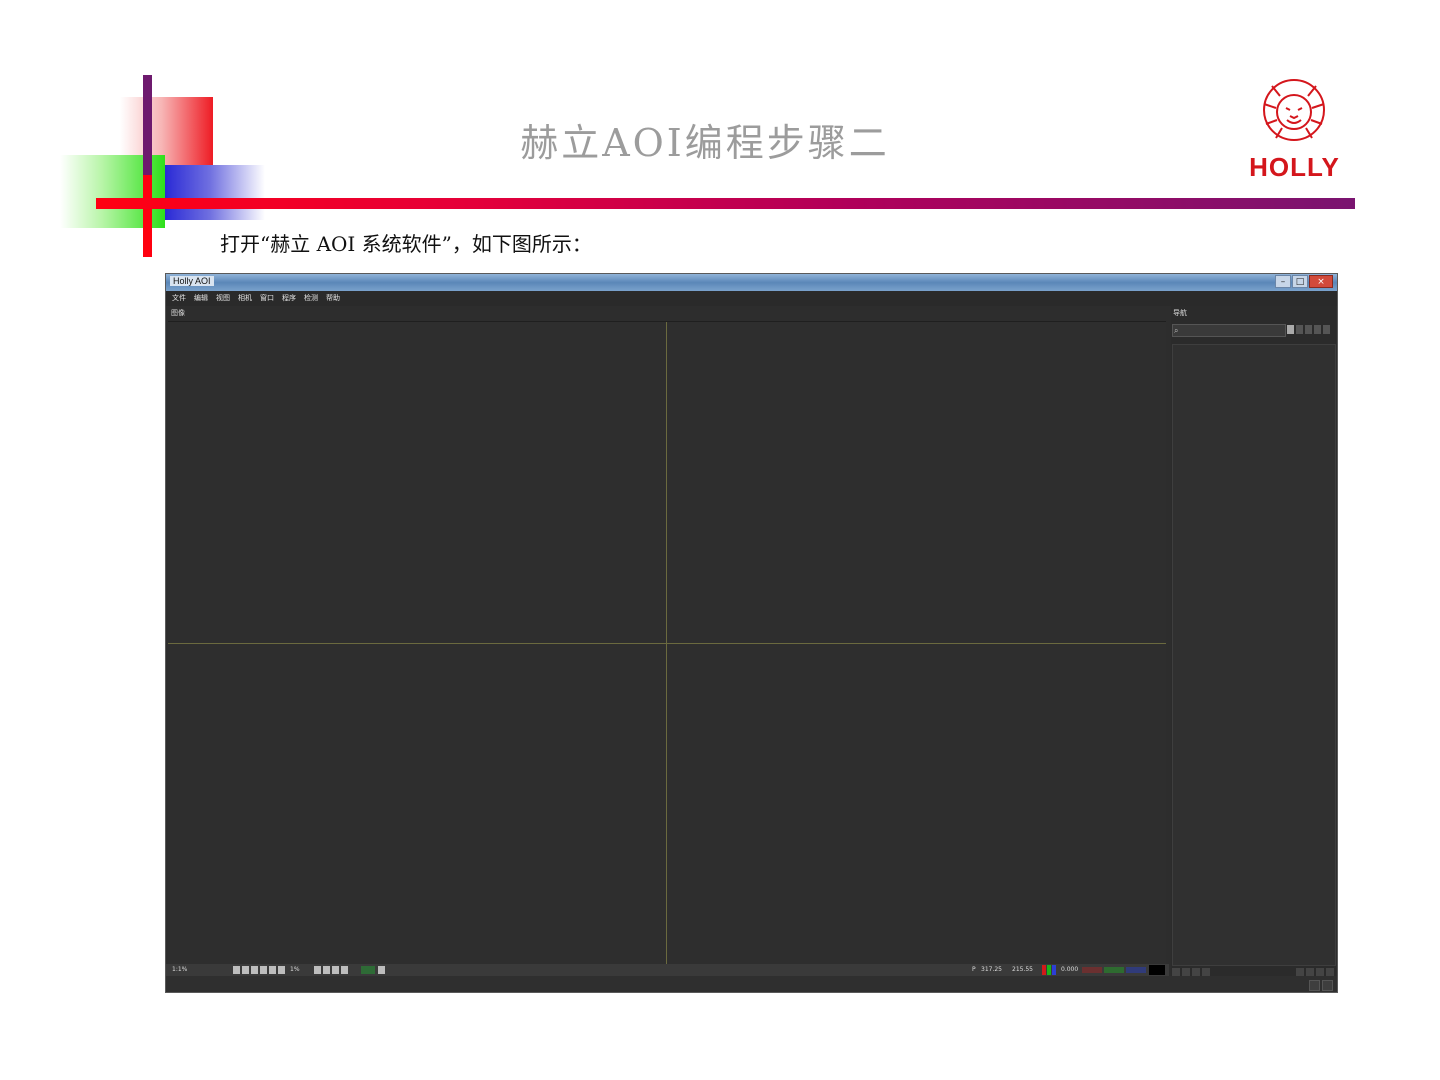  Describe the element at coordinates (178, 313) in the screenshot. I see `image-tab-label: 图像` at that location.